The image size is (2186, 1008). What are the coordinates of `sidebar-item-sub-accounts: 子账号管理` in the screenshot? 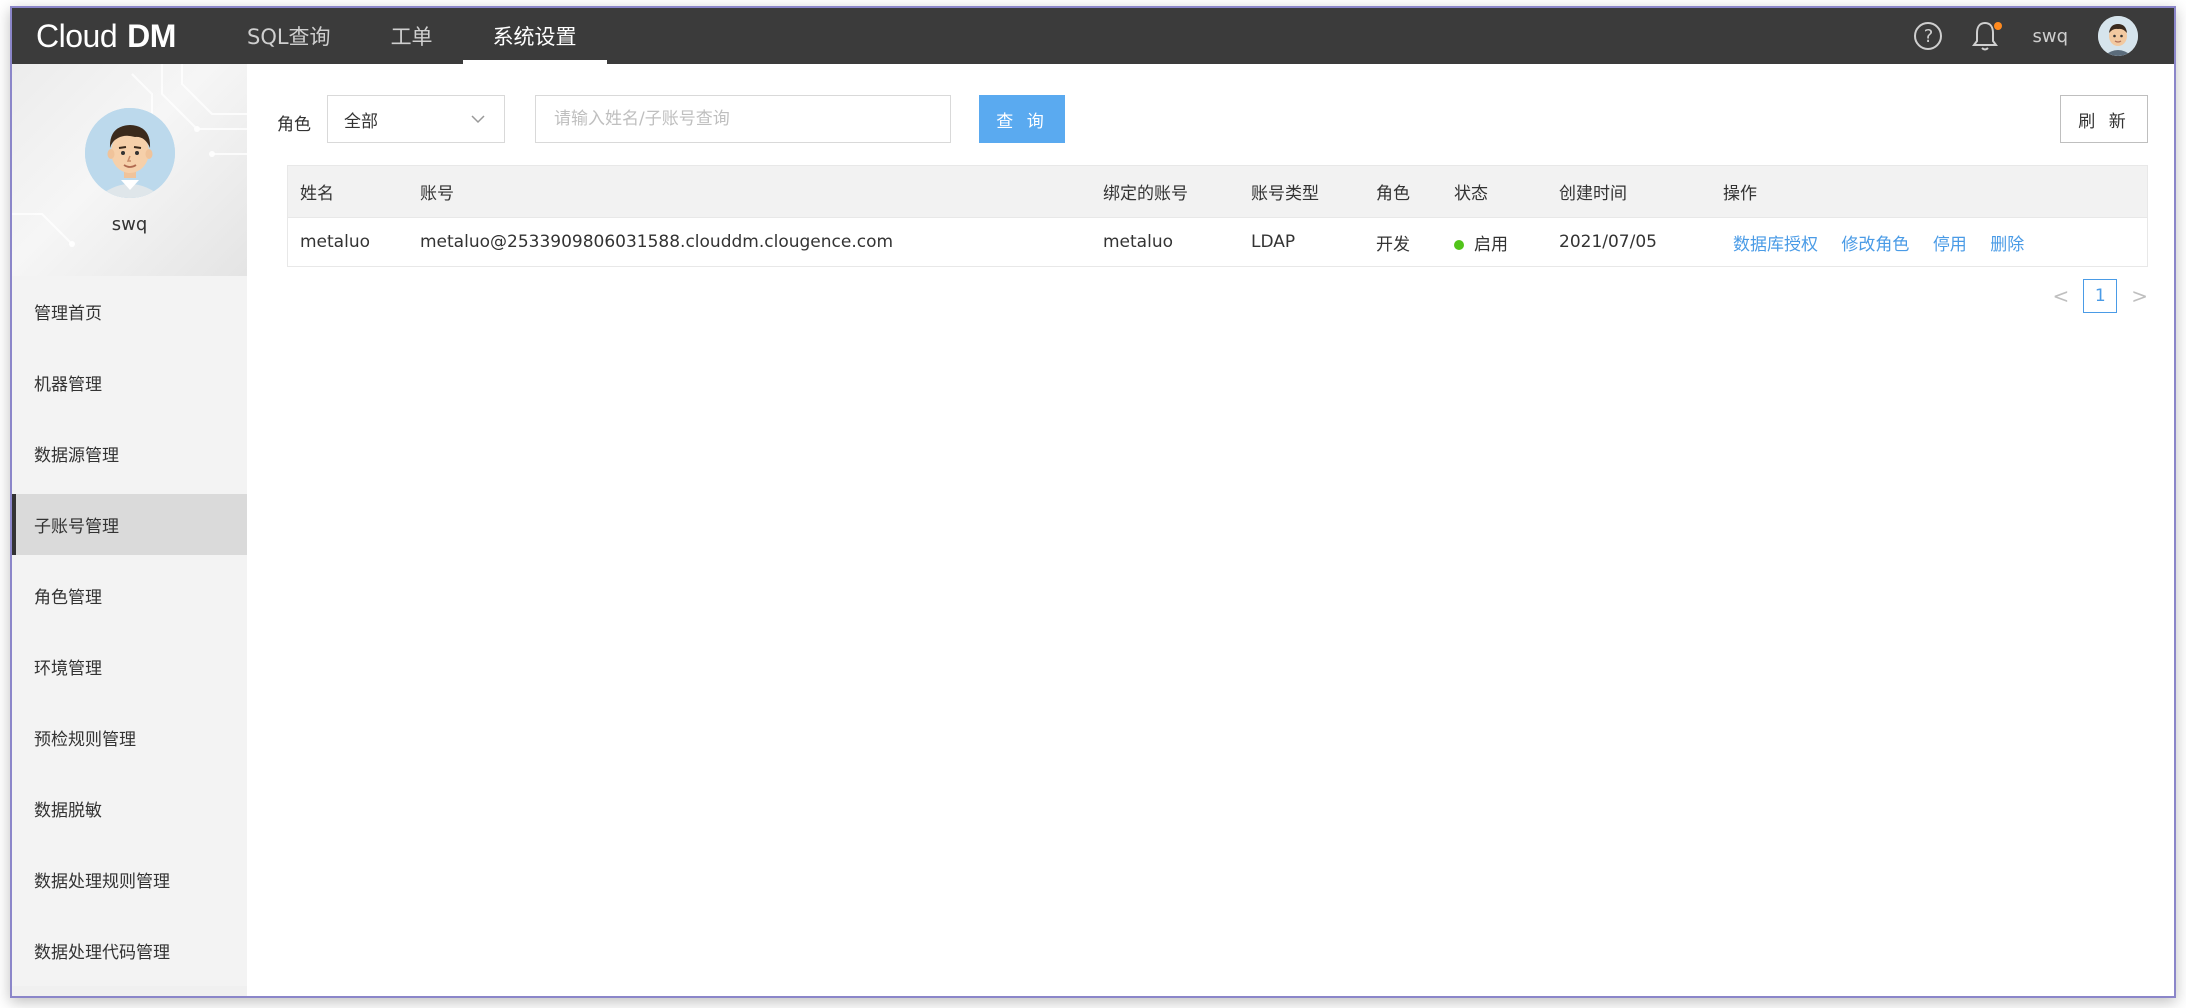 It's located at (129, 524).